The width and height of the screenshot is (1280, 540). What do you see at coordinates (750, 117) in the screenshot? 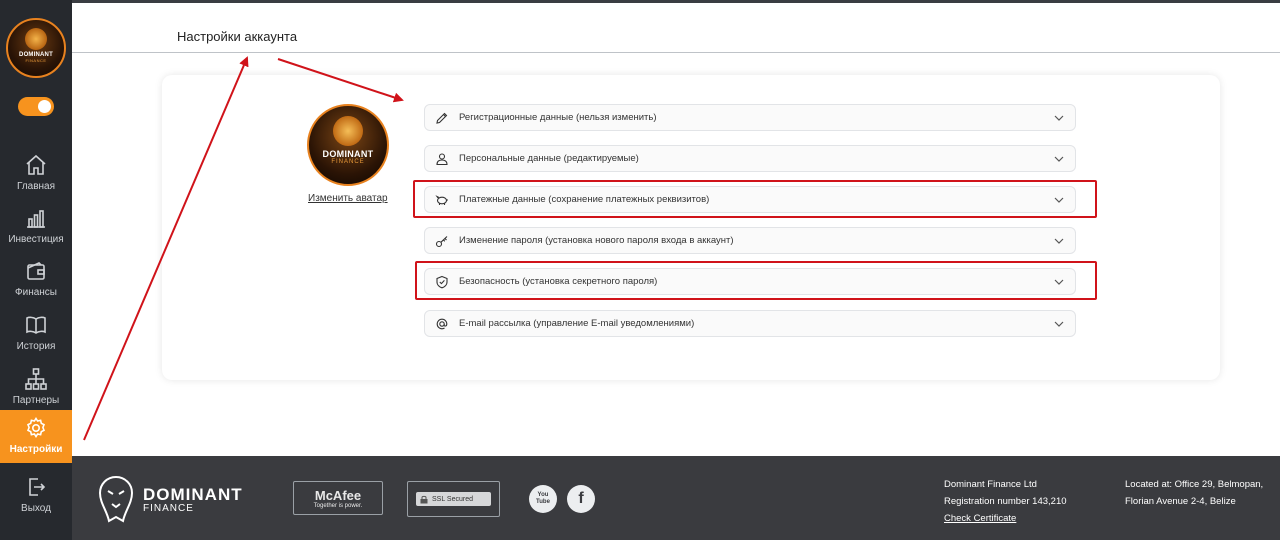
I see `section-registration-data: Регистрационные данные (нельзя изменить)` at bounding box center [750, 117].